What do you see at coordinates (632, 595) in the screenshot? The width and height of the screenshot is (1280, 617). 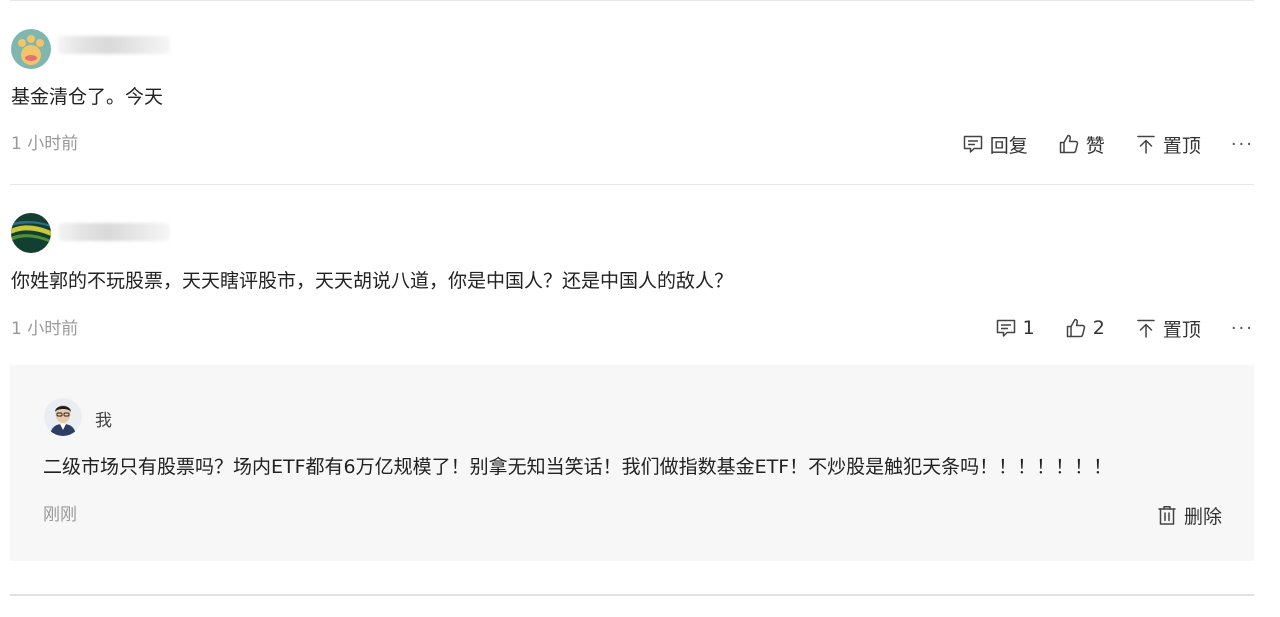 I see `bottom-divider` at bounding box center [632, 595].